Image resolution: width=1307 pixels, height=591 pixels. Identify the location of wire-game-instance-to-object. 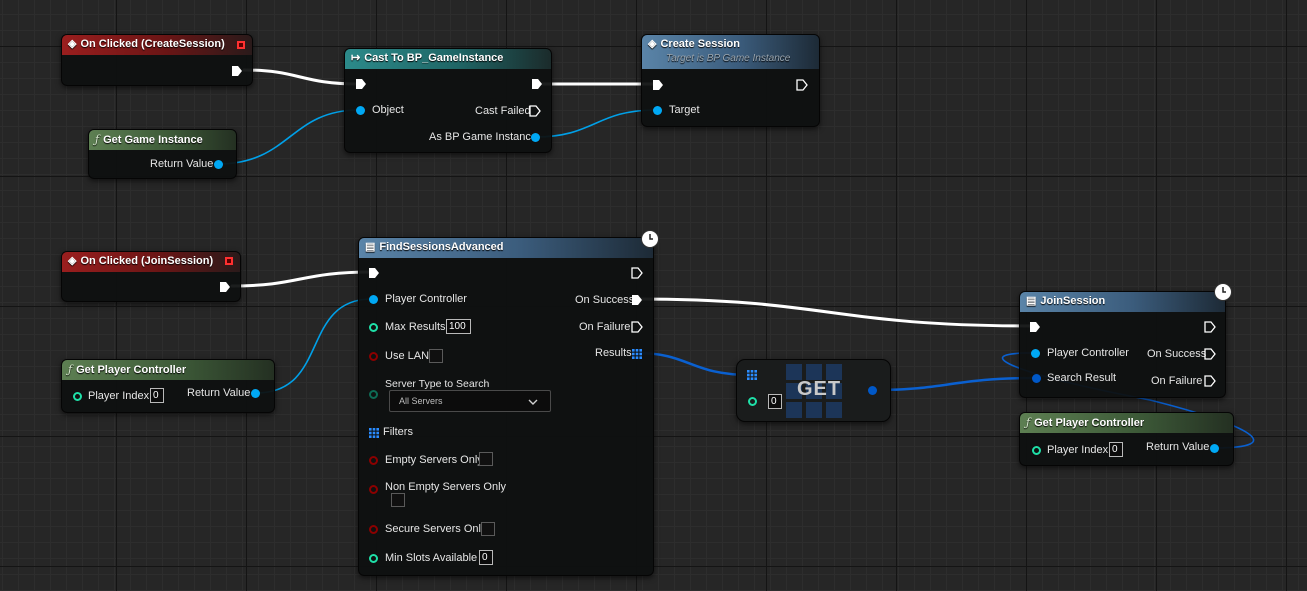
(288, 137).